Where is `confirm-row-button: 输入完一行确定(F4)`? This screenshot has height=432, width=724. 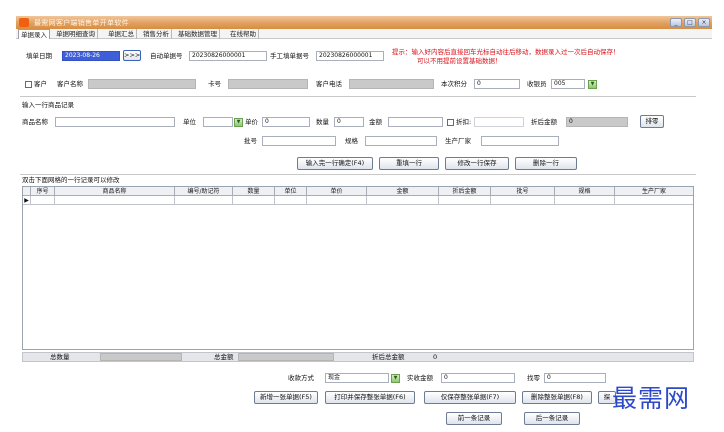 confirm-row-button: 输入完一行确定(F4) is located at coordinates (335, 163).